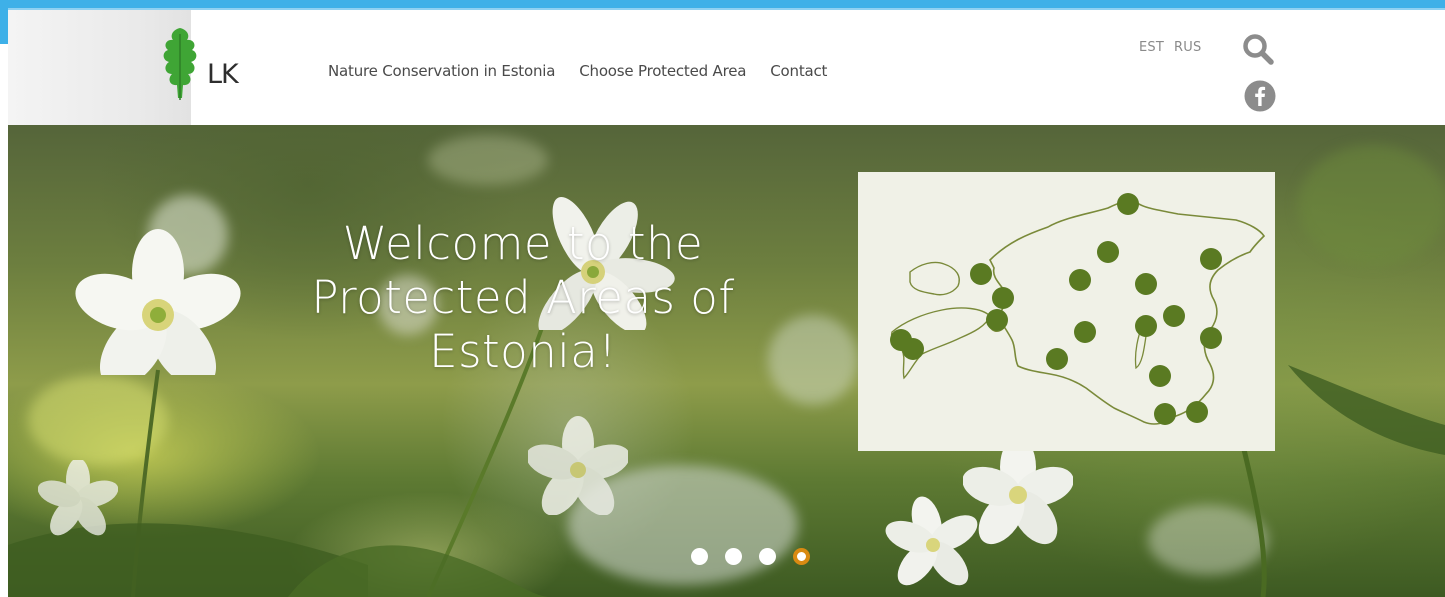 This screenshot has height=597, width=1445. I want to click on slider-pagination, so click(750, 556).